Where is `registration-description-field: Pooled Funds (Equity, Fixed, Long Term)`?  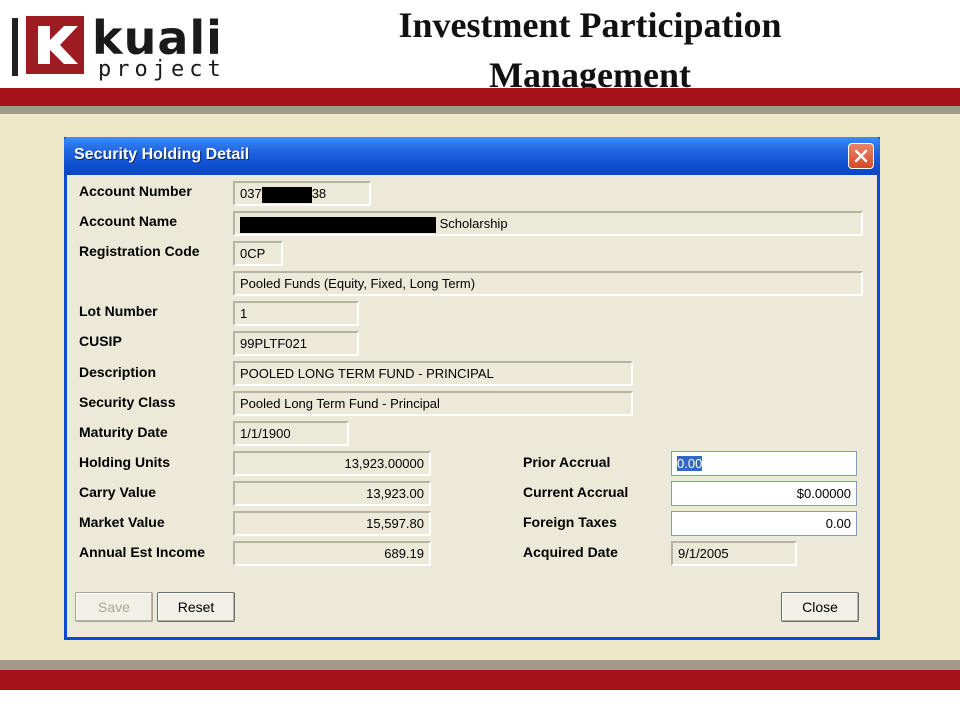
registration-description-field: Pooled Funds (Equity, Fixed, Long Term) is located at coordinates (548, 283).